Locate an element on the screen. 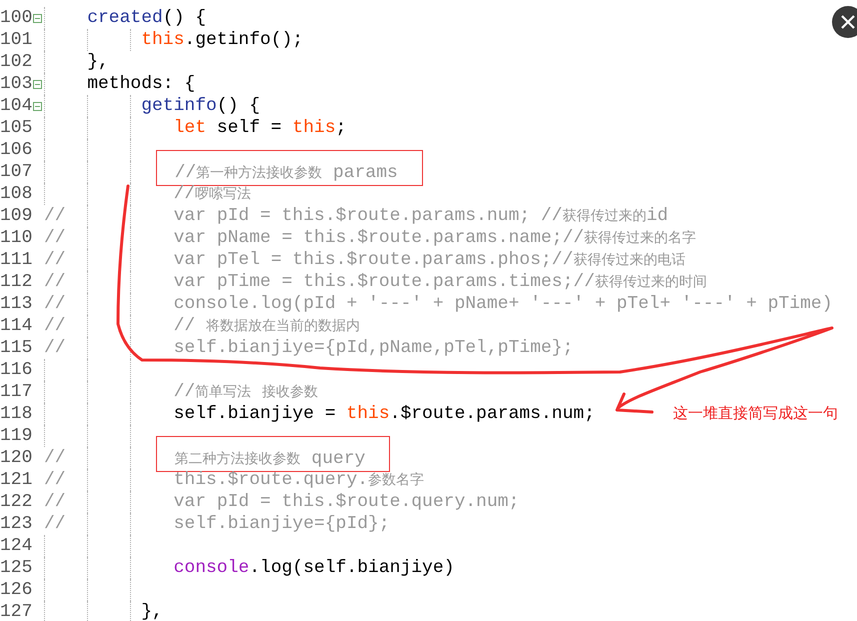  line-number: 100 is located at coordinates (16, 18).